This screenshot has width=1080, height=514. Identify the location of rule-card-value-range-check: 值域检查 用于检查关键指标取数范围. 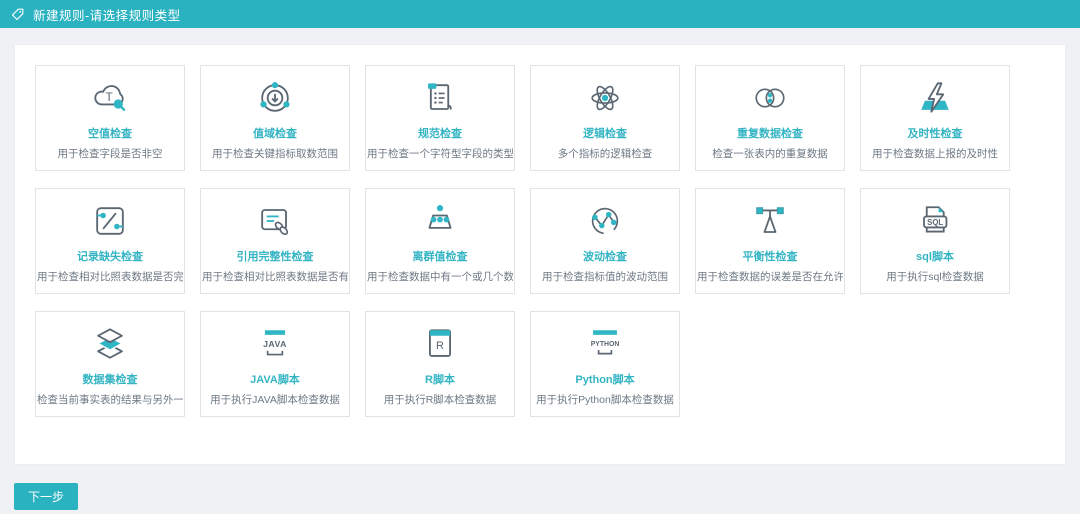
(275, 118).